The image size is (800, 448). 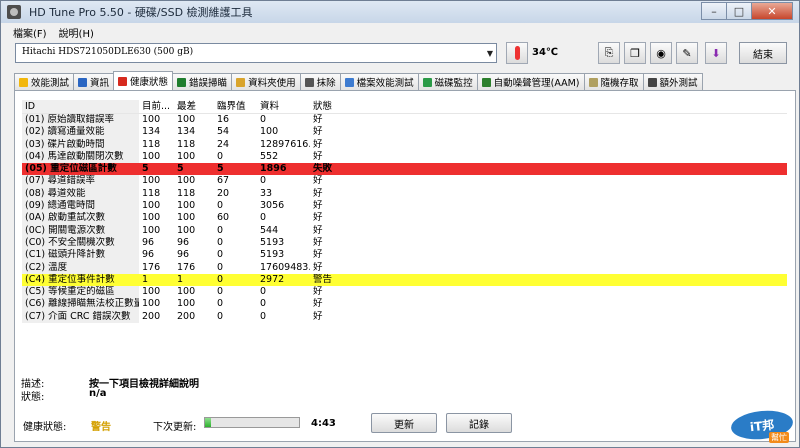 I want to click on column-header-worst: 最差, so click(x=194, y=106).